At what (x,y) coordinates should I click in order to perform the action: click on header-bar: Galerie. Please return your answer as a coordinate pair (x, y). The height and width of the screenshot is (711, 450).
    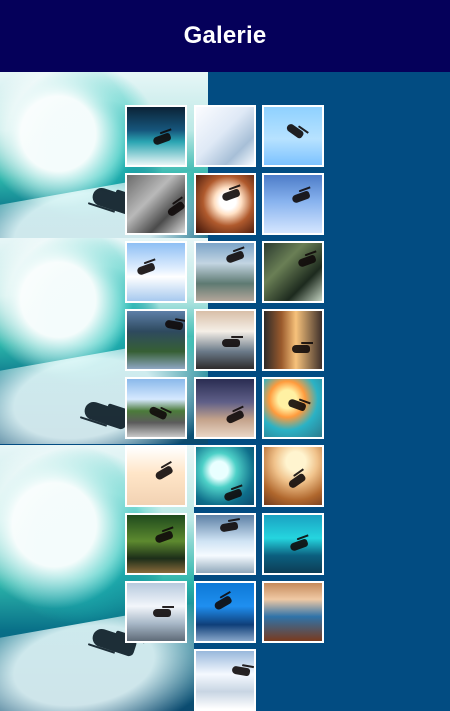
    Looking at the image, I should click on (225, 36).